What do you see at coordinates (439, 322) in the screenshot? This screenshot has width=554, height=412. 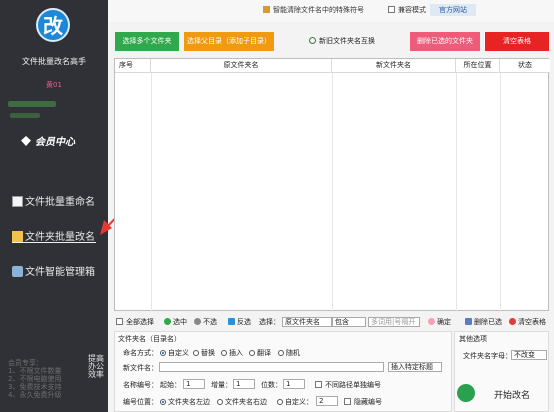 I see `confirm-filter-button: 确定` at bounding box center [439, 322].